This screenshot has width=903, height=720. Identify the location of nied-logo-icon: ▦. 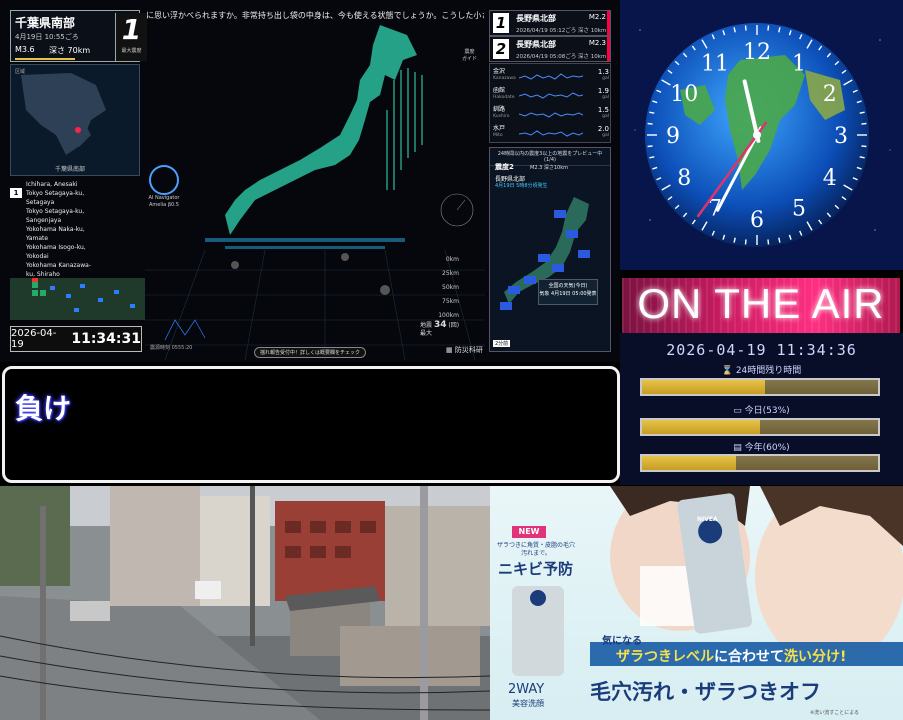
(449, 350).